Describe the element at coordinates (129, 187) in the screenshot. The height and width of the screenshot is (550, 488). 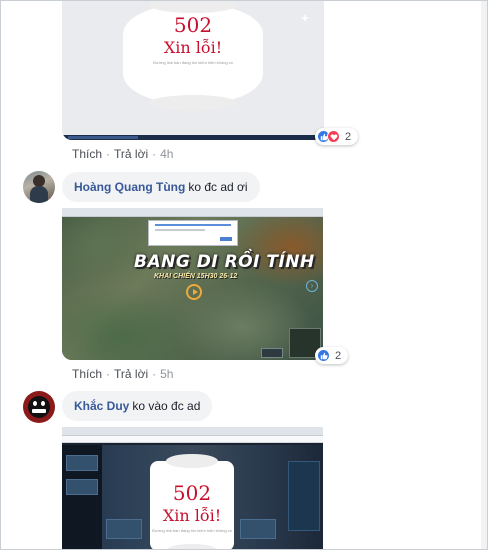
I see `comment-author: Hoàng Quang Tùng` at that location.